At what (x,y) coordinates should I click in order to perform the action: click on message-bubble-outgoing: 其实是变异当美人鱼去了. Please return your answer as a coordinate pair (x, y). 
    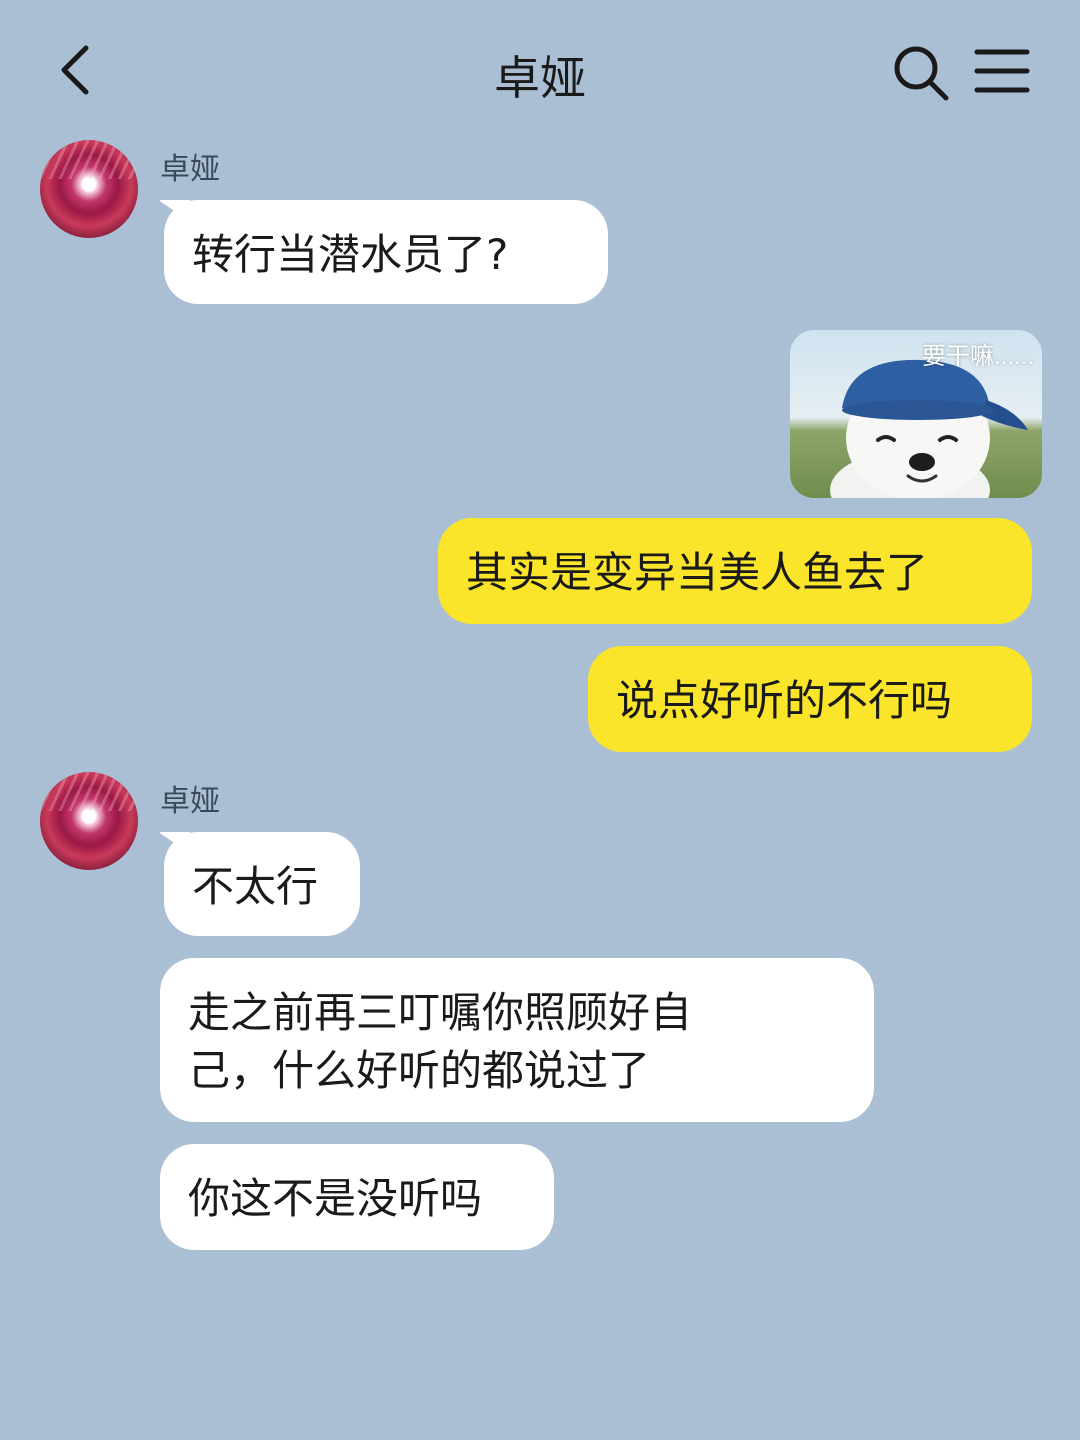
    Looking at the image, I should click on (735, 571).